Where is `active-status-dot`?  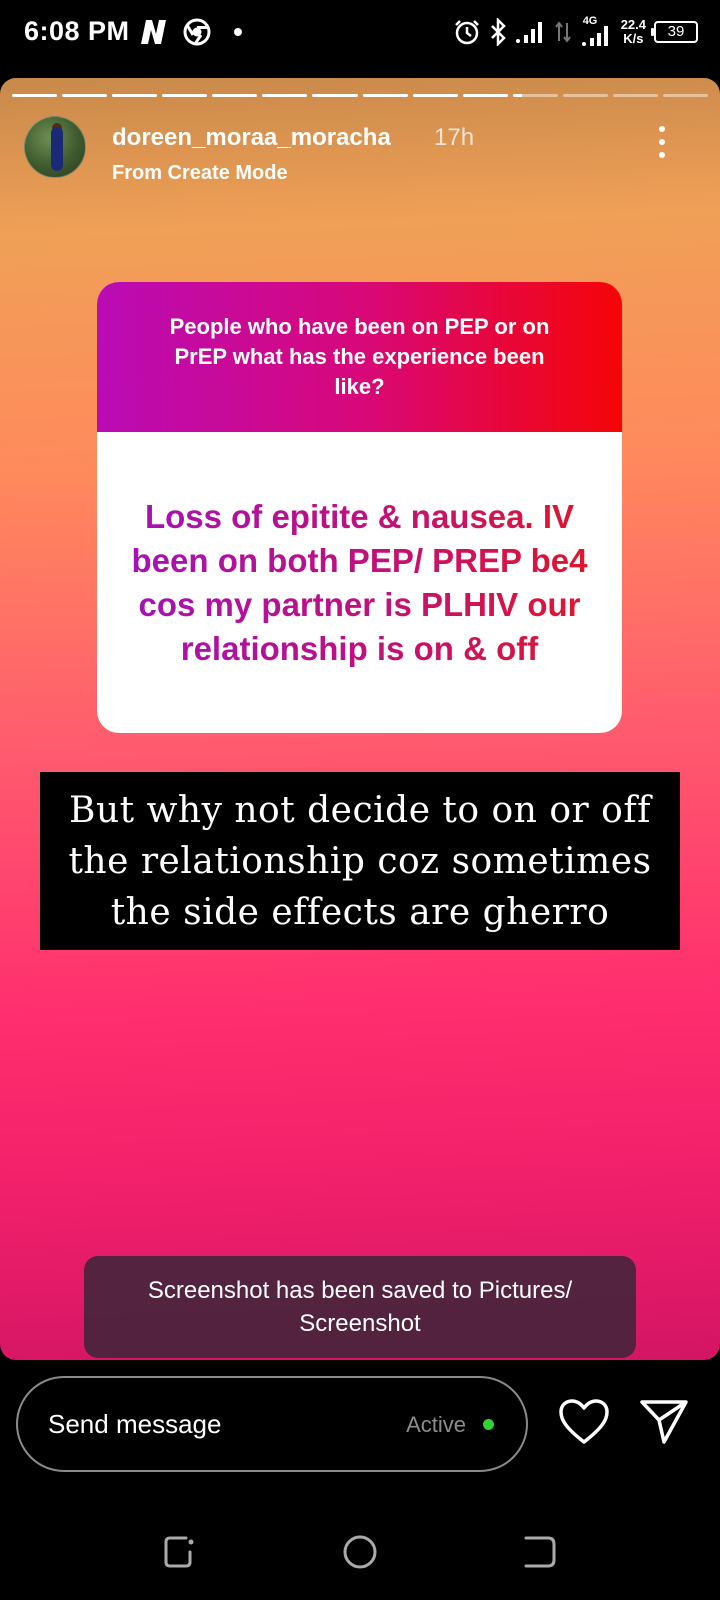 active-status-dot is located at coordinates (488, 1424).